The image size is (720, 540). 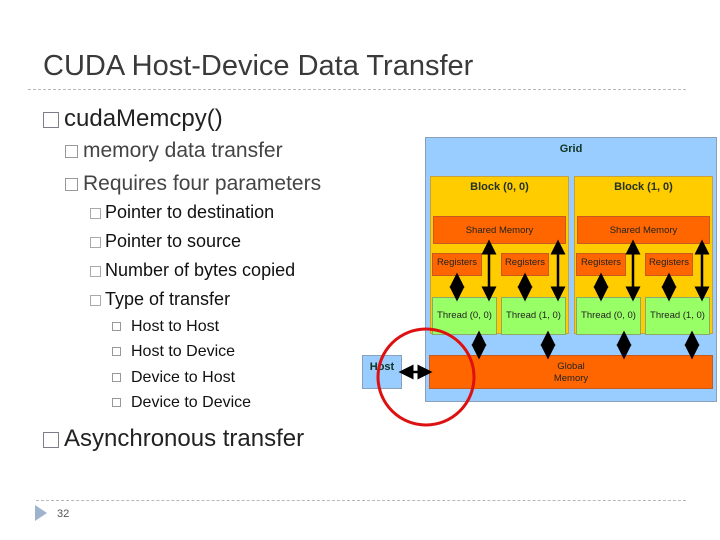 What do you see at coordinates (41, 513) in the screenshot?
I see `triangle-bullet-icon` at bounding box center [41, 513].